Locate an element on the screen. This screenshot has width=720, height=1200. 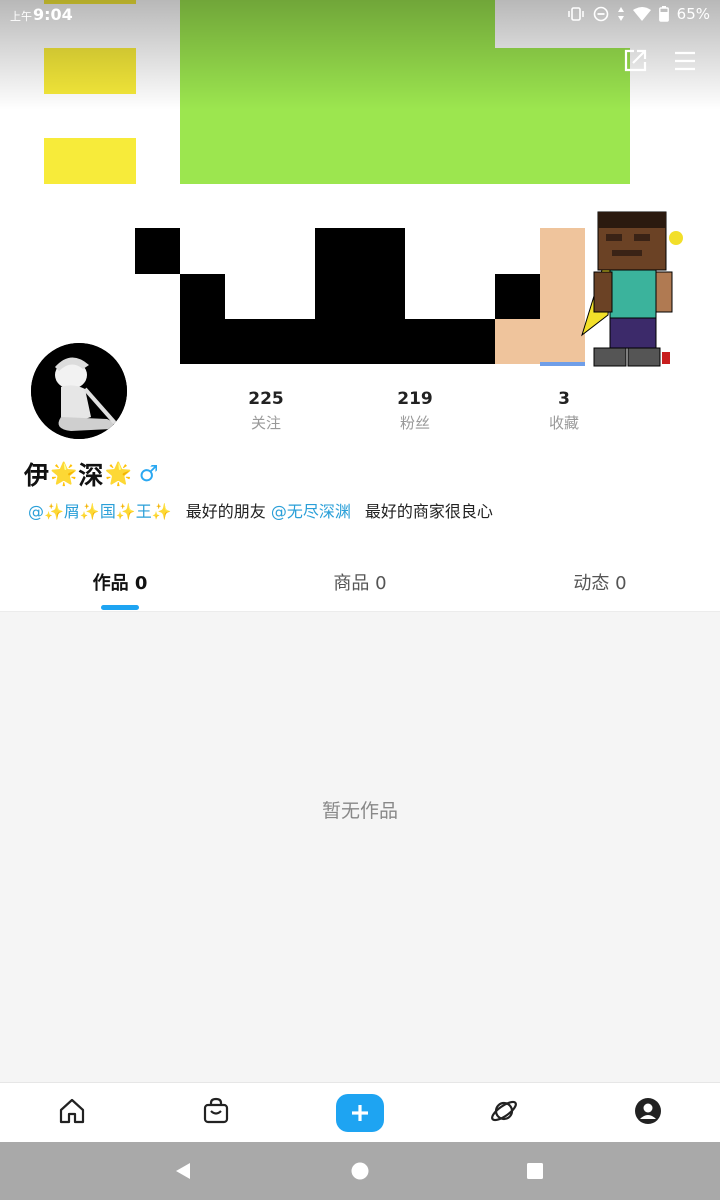
create-plus-icon is located at coordinates (360, 1113).